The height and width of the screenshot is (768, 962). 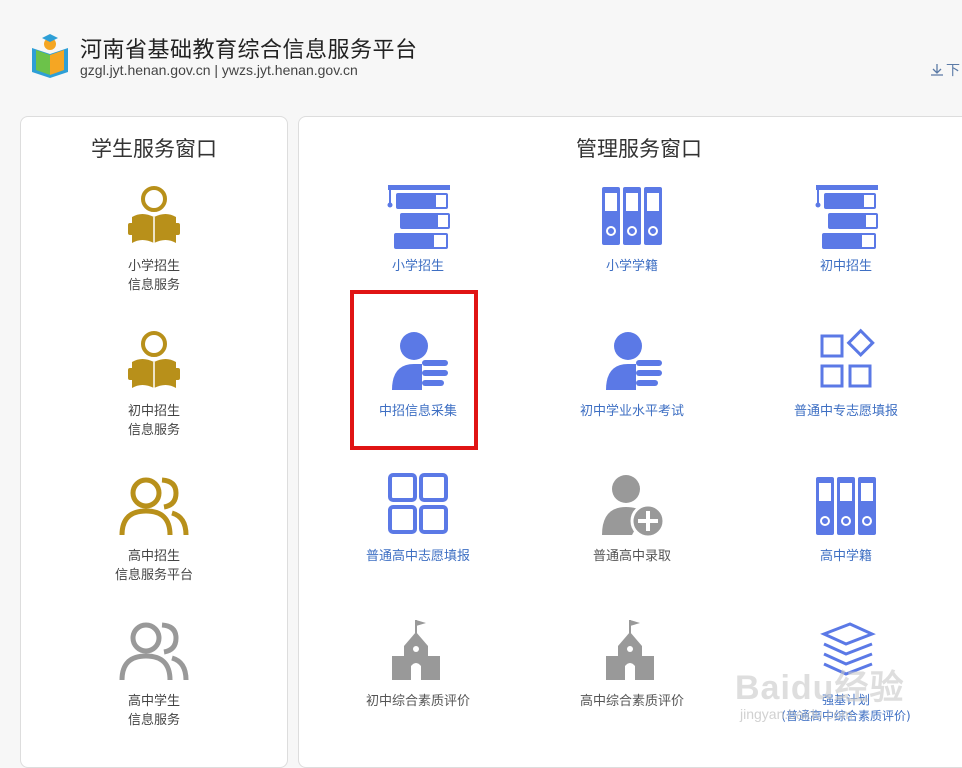 What do you see at coordinates (845, 266) in the screenshot?
I see `tile-label: 初中招生` at bounding box center [845, 266].